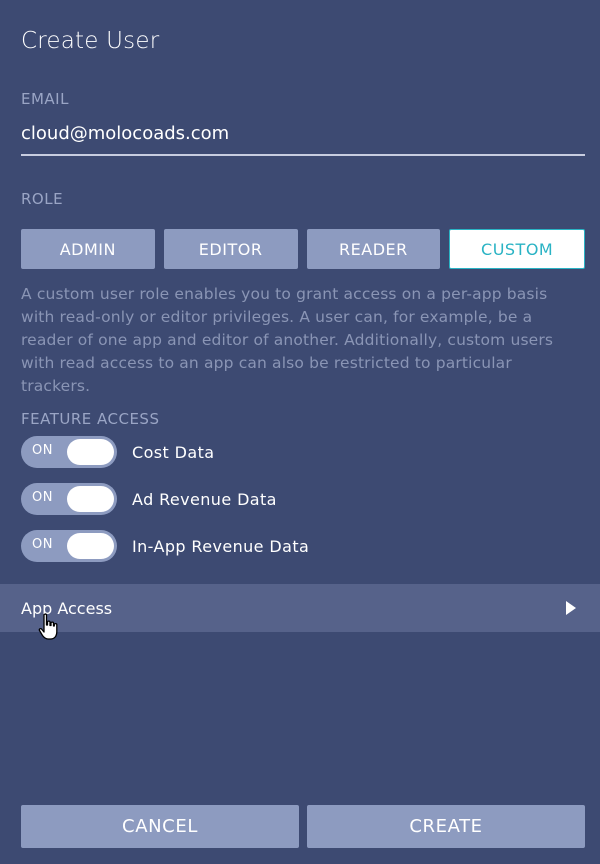 This screenshot has width=600, height=864. What do you see at coordinates (446, 826) in the screenshot?
I see `create-button: CREATE` at bounding box center [446, 826].